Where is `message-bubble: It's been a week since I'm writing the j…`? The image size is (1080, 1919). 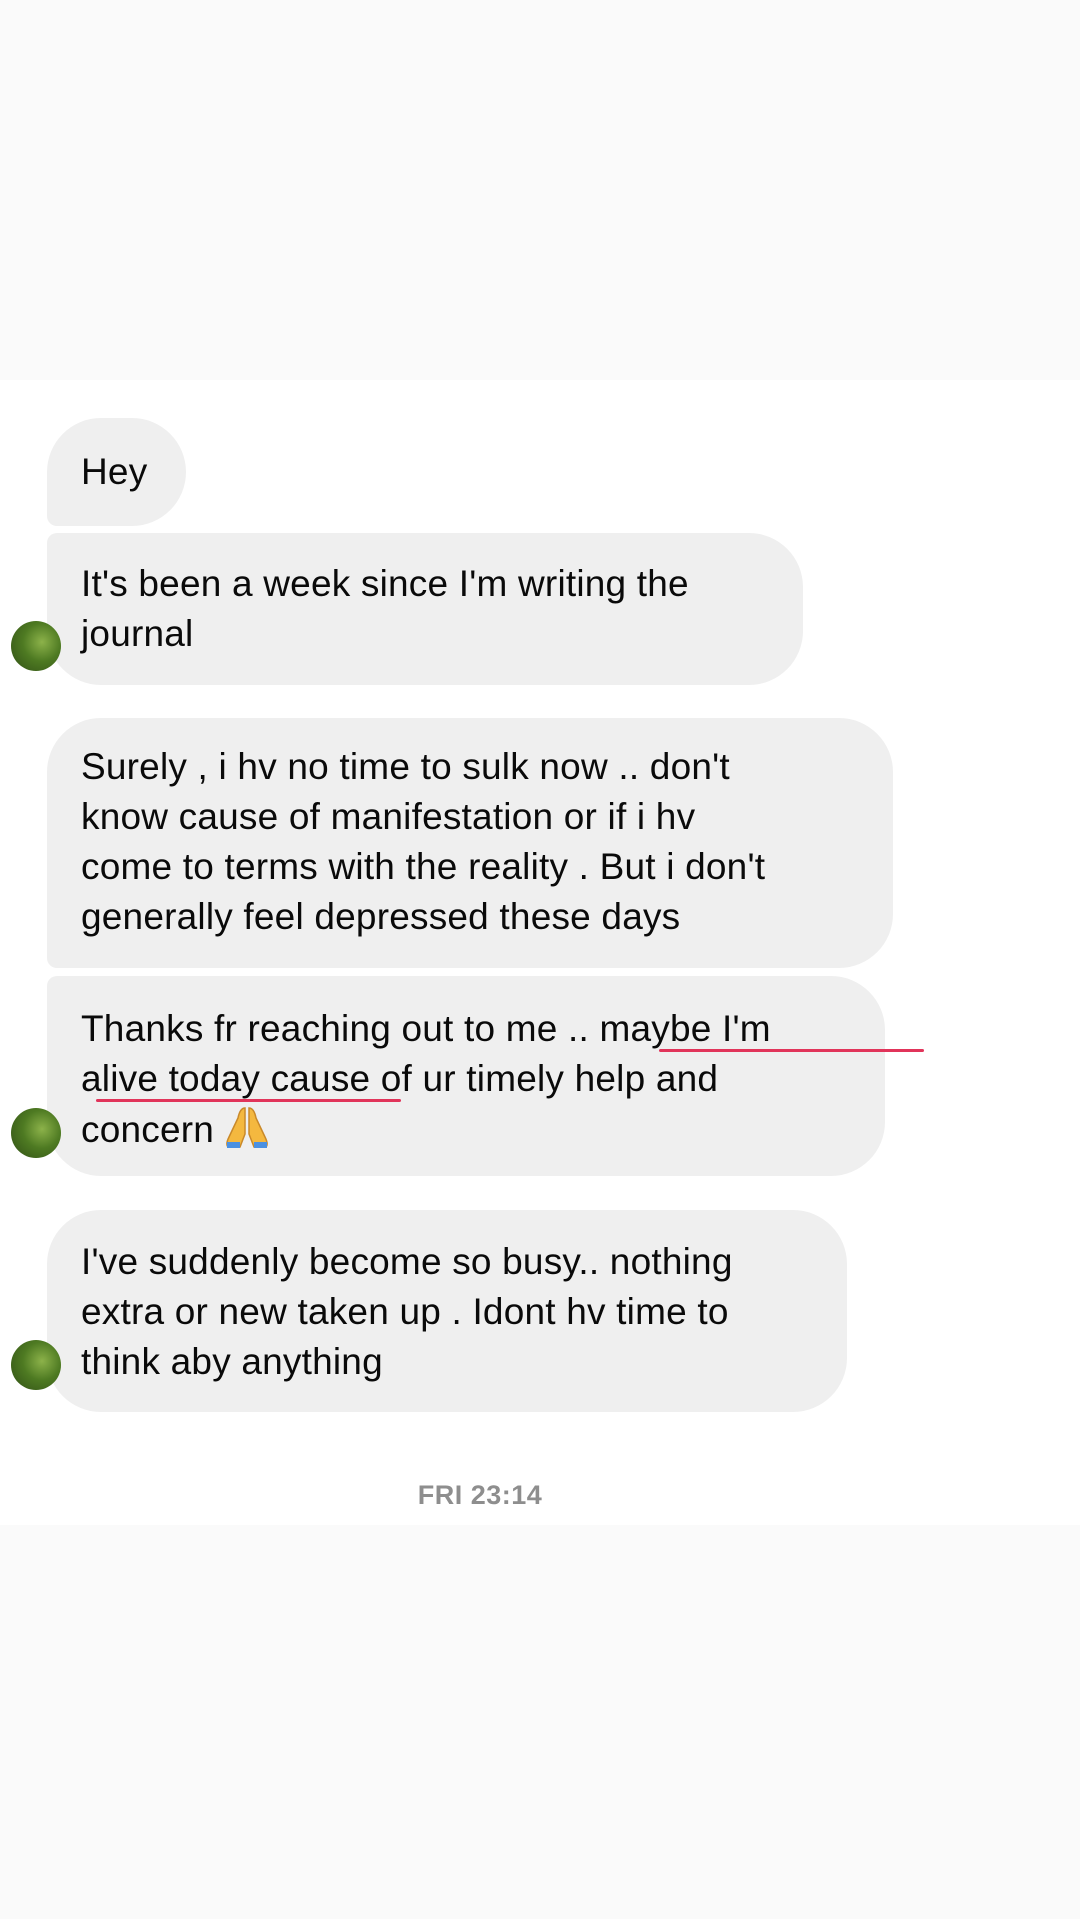
message-bubble: It's been a week since I'm writing the j… is located at coordinates (407, 609).